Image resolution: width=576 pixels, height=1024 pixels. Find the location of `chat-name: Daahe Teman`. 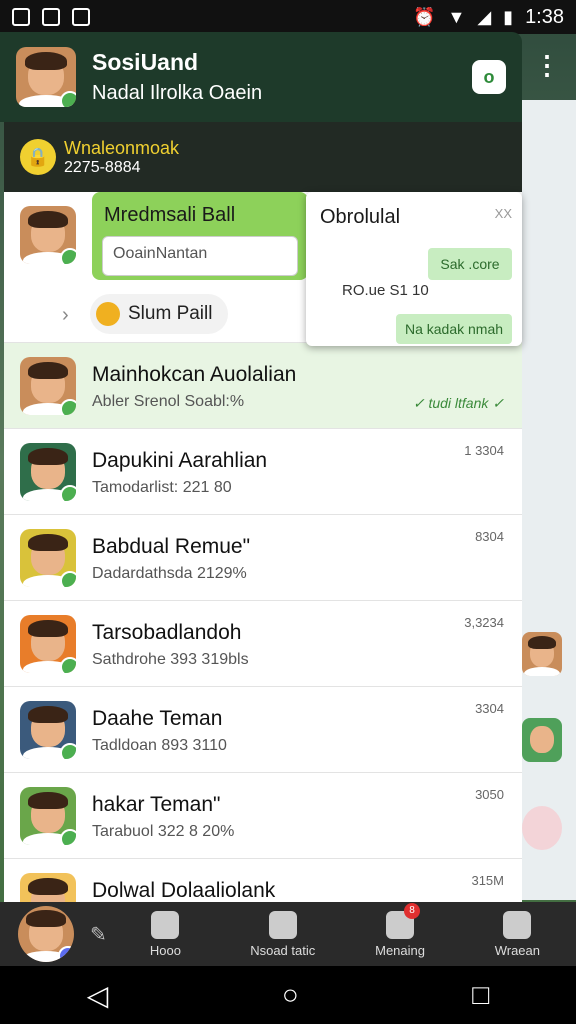

chat-name: Daahe Teman is located at coordinates (157, 718).